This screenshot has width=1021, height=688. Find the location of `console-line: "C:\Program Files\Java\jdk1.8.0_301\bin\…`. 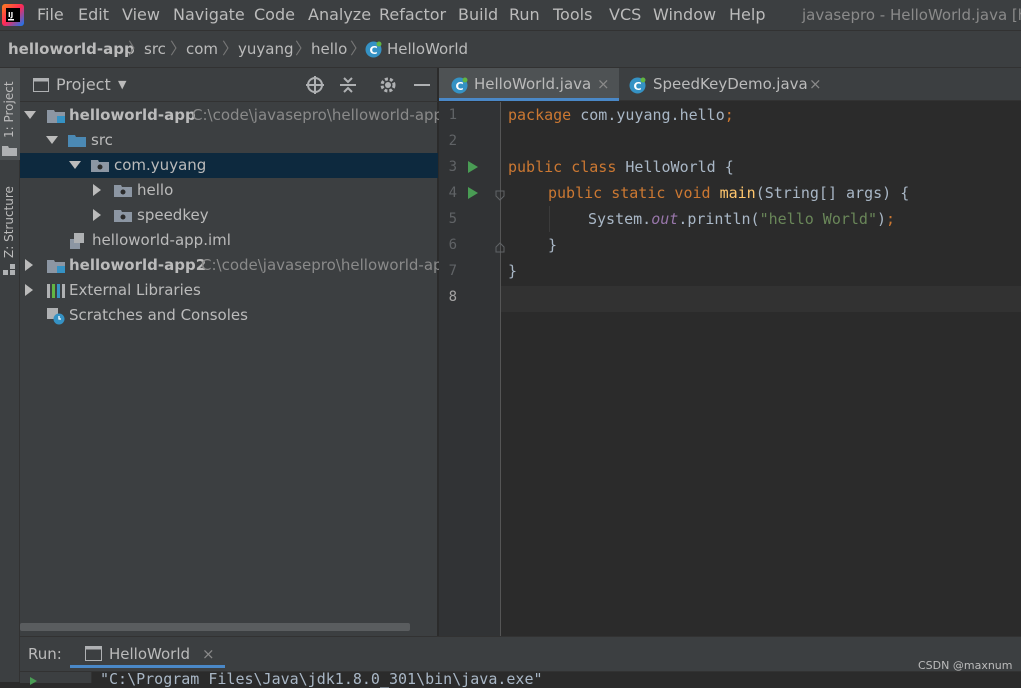

console-line: "C:\Program Files\Java\jdk1.8.0_301\bin\… is located at coordinates (321, 679).